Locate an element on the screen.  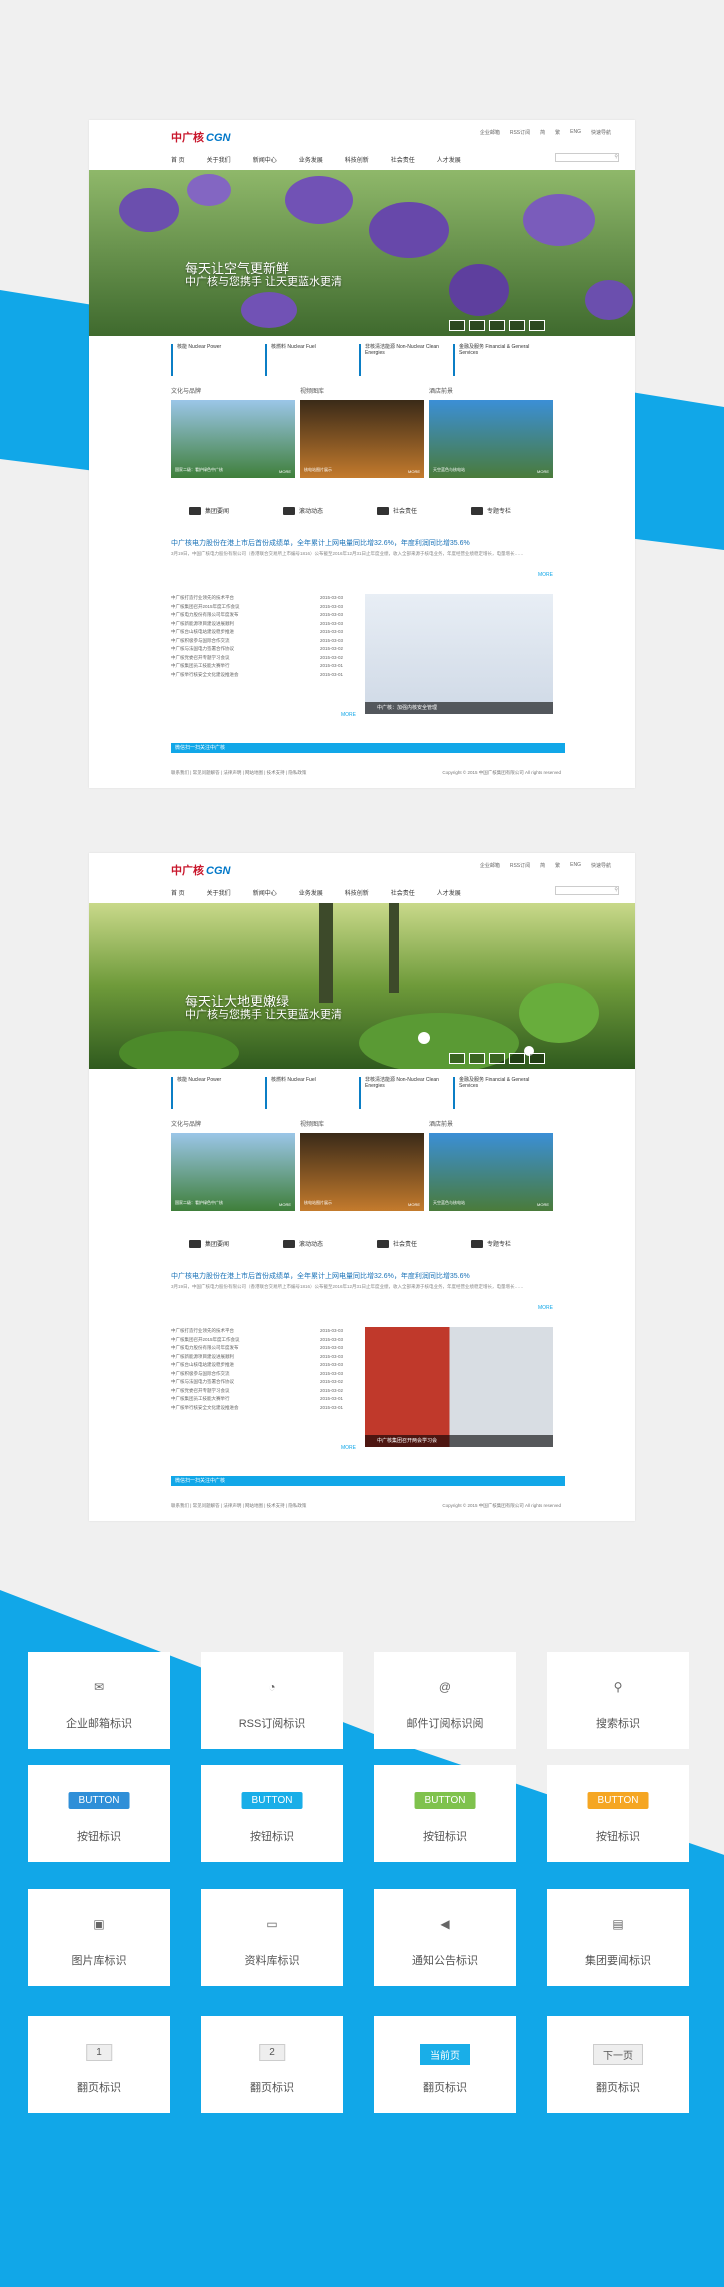
news-item: 中广核电力股份有限公司年度发布 2015-03-03 is located at coordinates (257, 1349).